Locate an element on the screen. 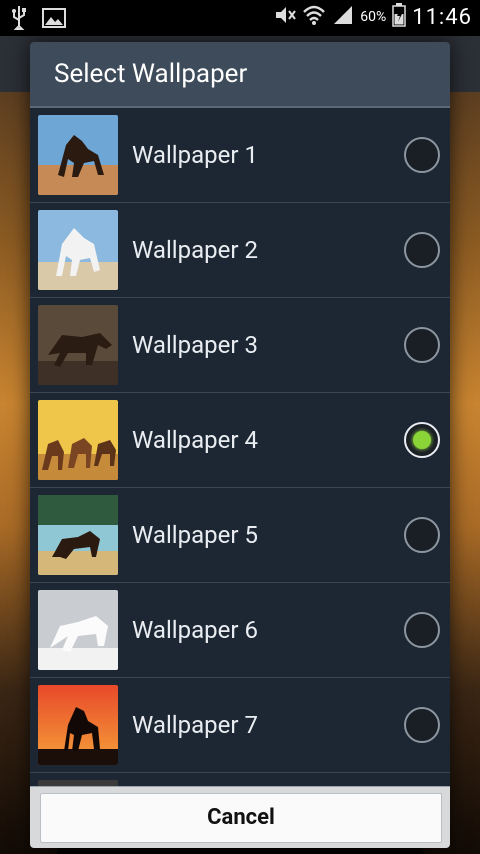  clock: 11:46 is located at coordinates (442, 17).